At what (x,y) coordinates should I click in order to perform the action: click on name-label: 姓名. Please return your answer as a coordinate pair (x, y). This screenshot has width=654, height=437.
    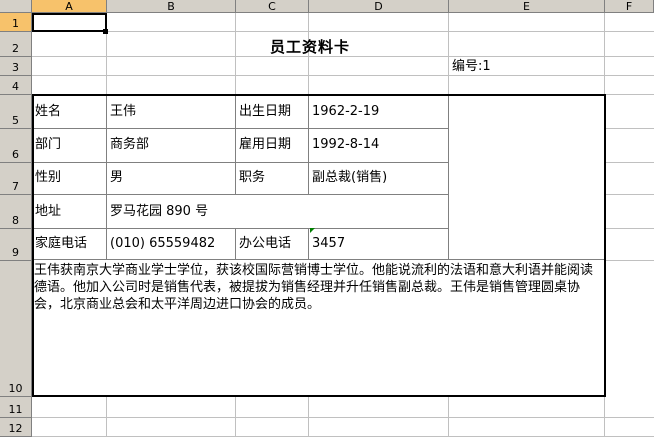
    Looking at the image, I should click on (48, 111).